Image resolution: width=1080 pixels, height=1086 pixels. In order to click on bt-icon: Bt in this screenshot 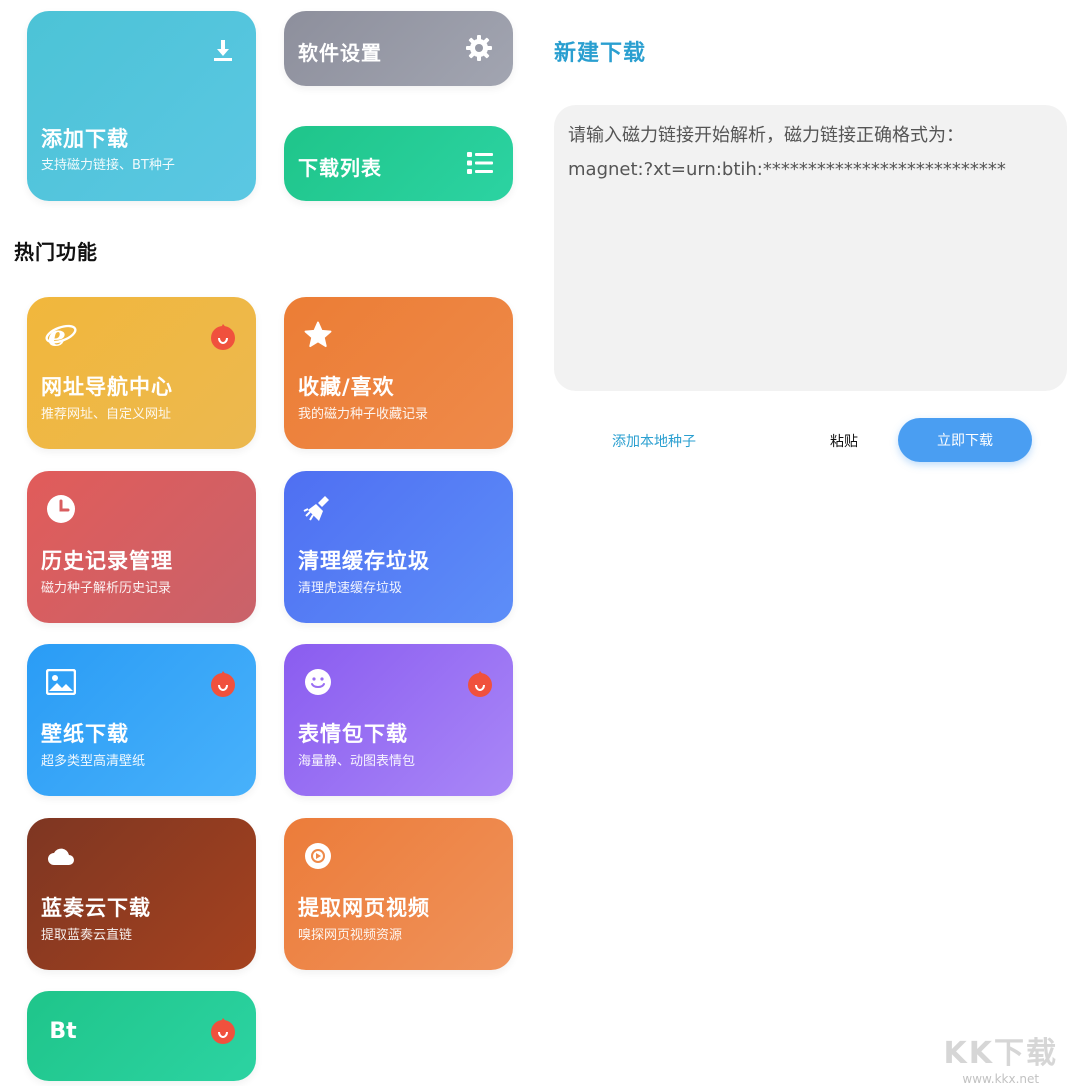, I will do `click(63, 1031)`.